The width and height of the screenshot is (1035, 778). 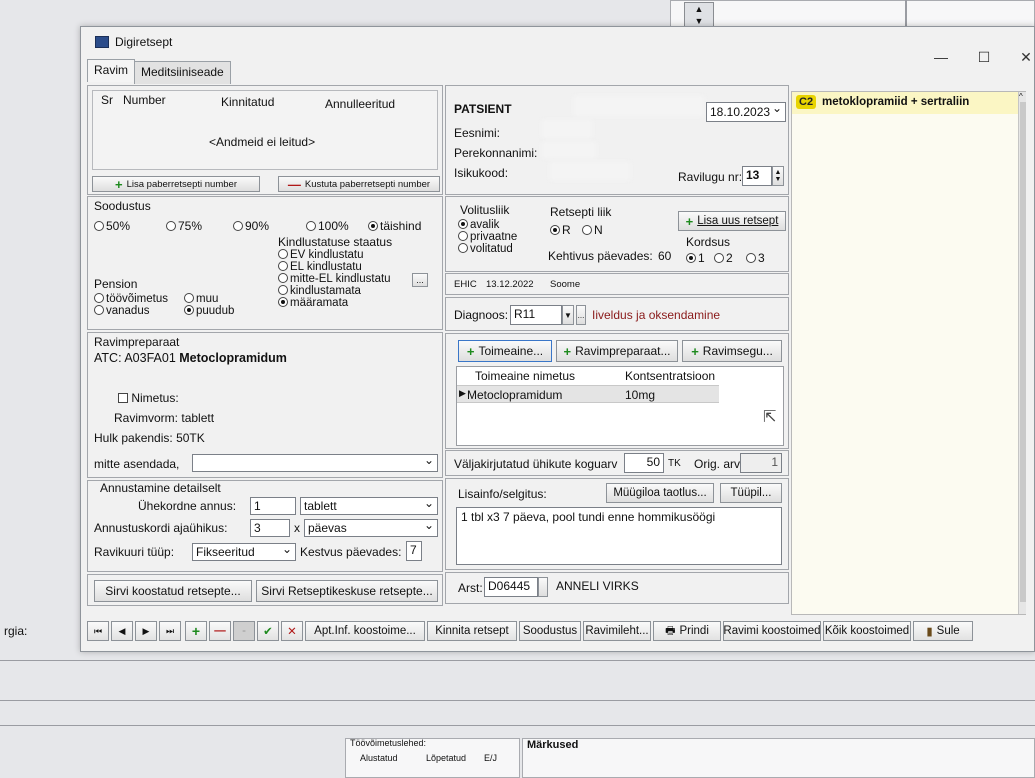 I want to click on close-dialog-button: ▮ Sule, so click(x=943, y=631).